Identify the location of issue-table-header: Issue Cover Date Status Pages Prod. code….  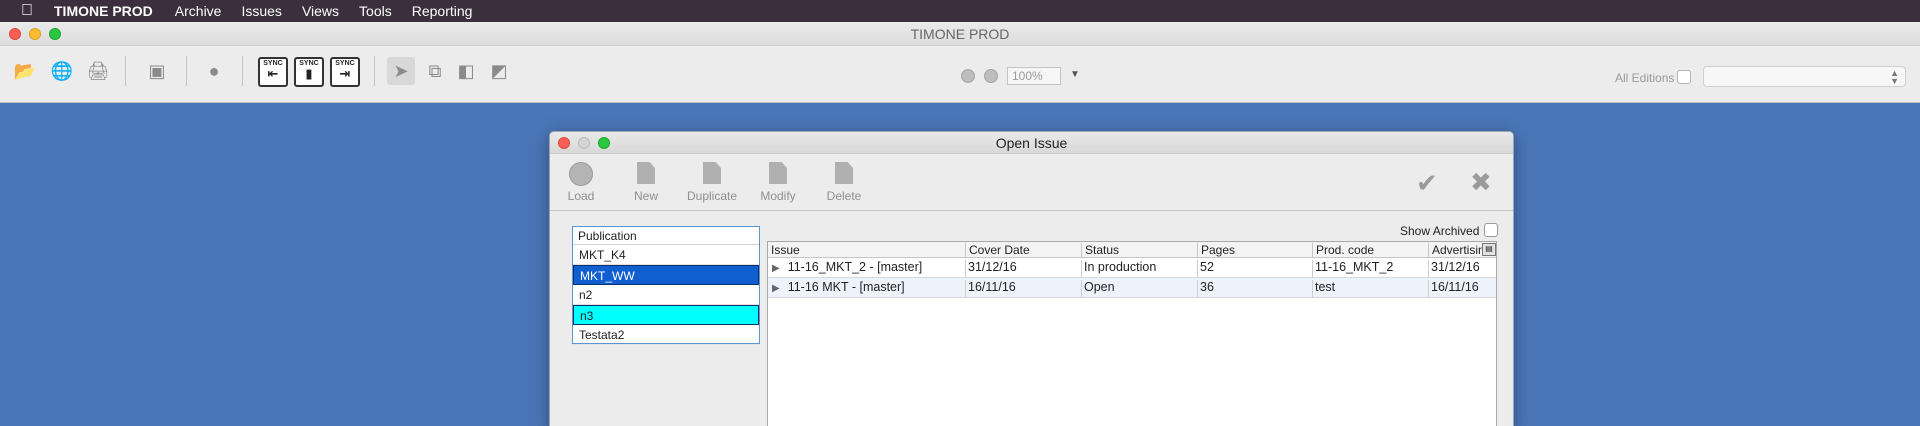
(1132, 250).